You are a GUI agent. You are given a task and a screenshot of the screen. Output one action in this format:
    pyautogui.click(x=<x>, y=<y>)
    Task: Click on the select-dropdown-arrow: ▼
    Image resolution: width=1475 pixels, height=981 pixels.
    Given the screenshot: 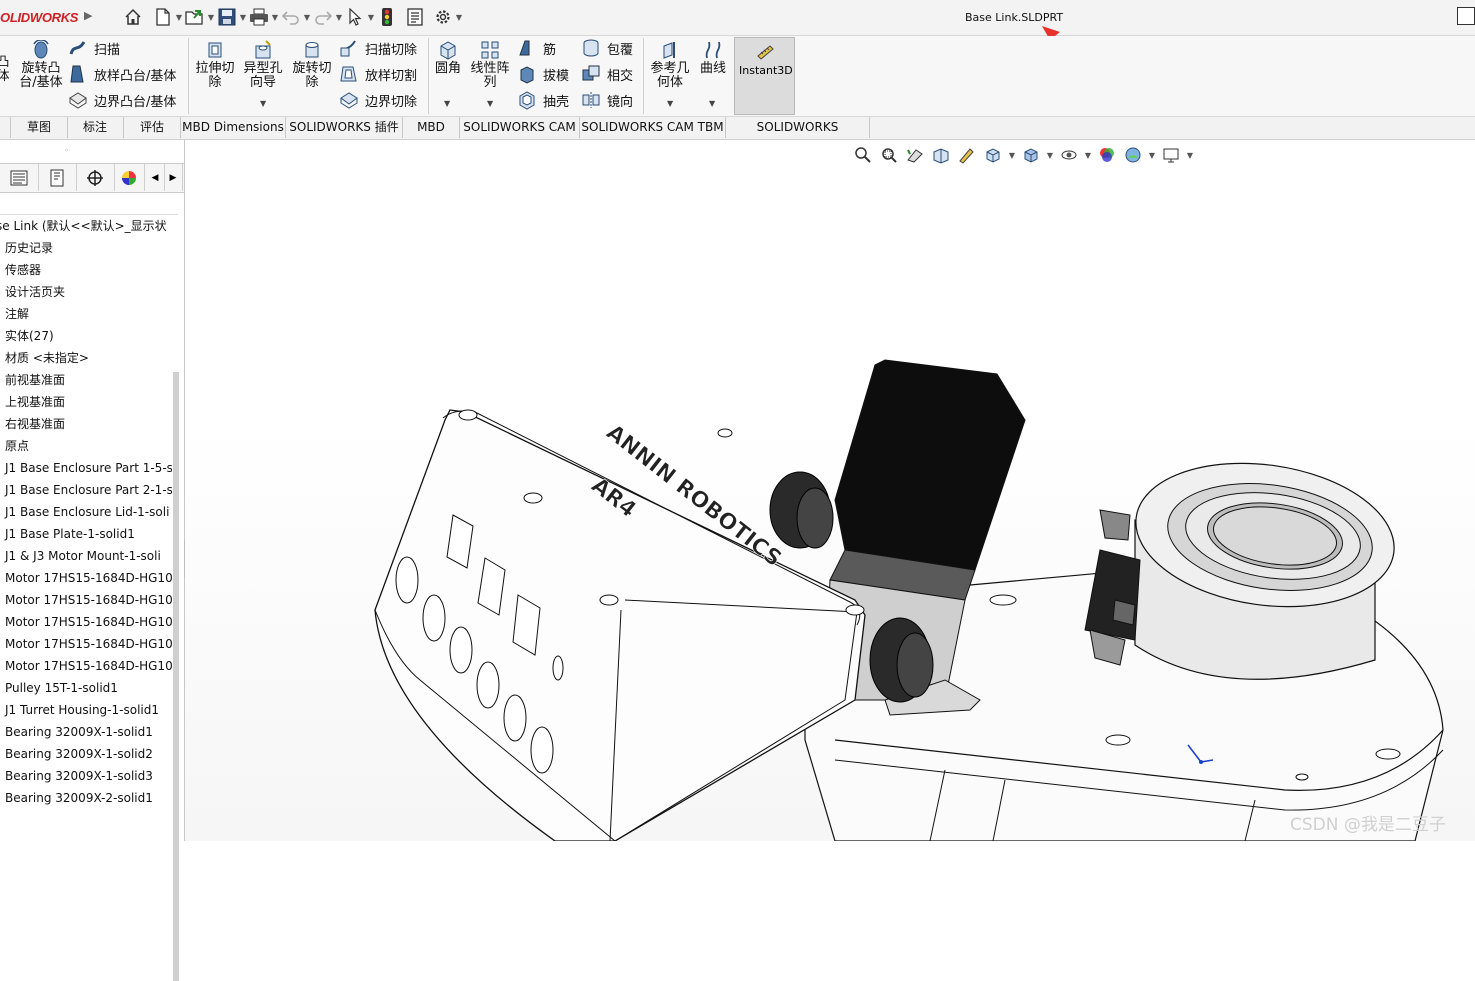 What is the action you would take?
    pyautogui.click(x=371, y=17)
    